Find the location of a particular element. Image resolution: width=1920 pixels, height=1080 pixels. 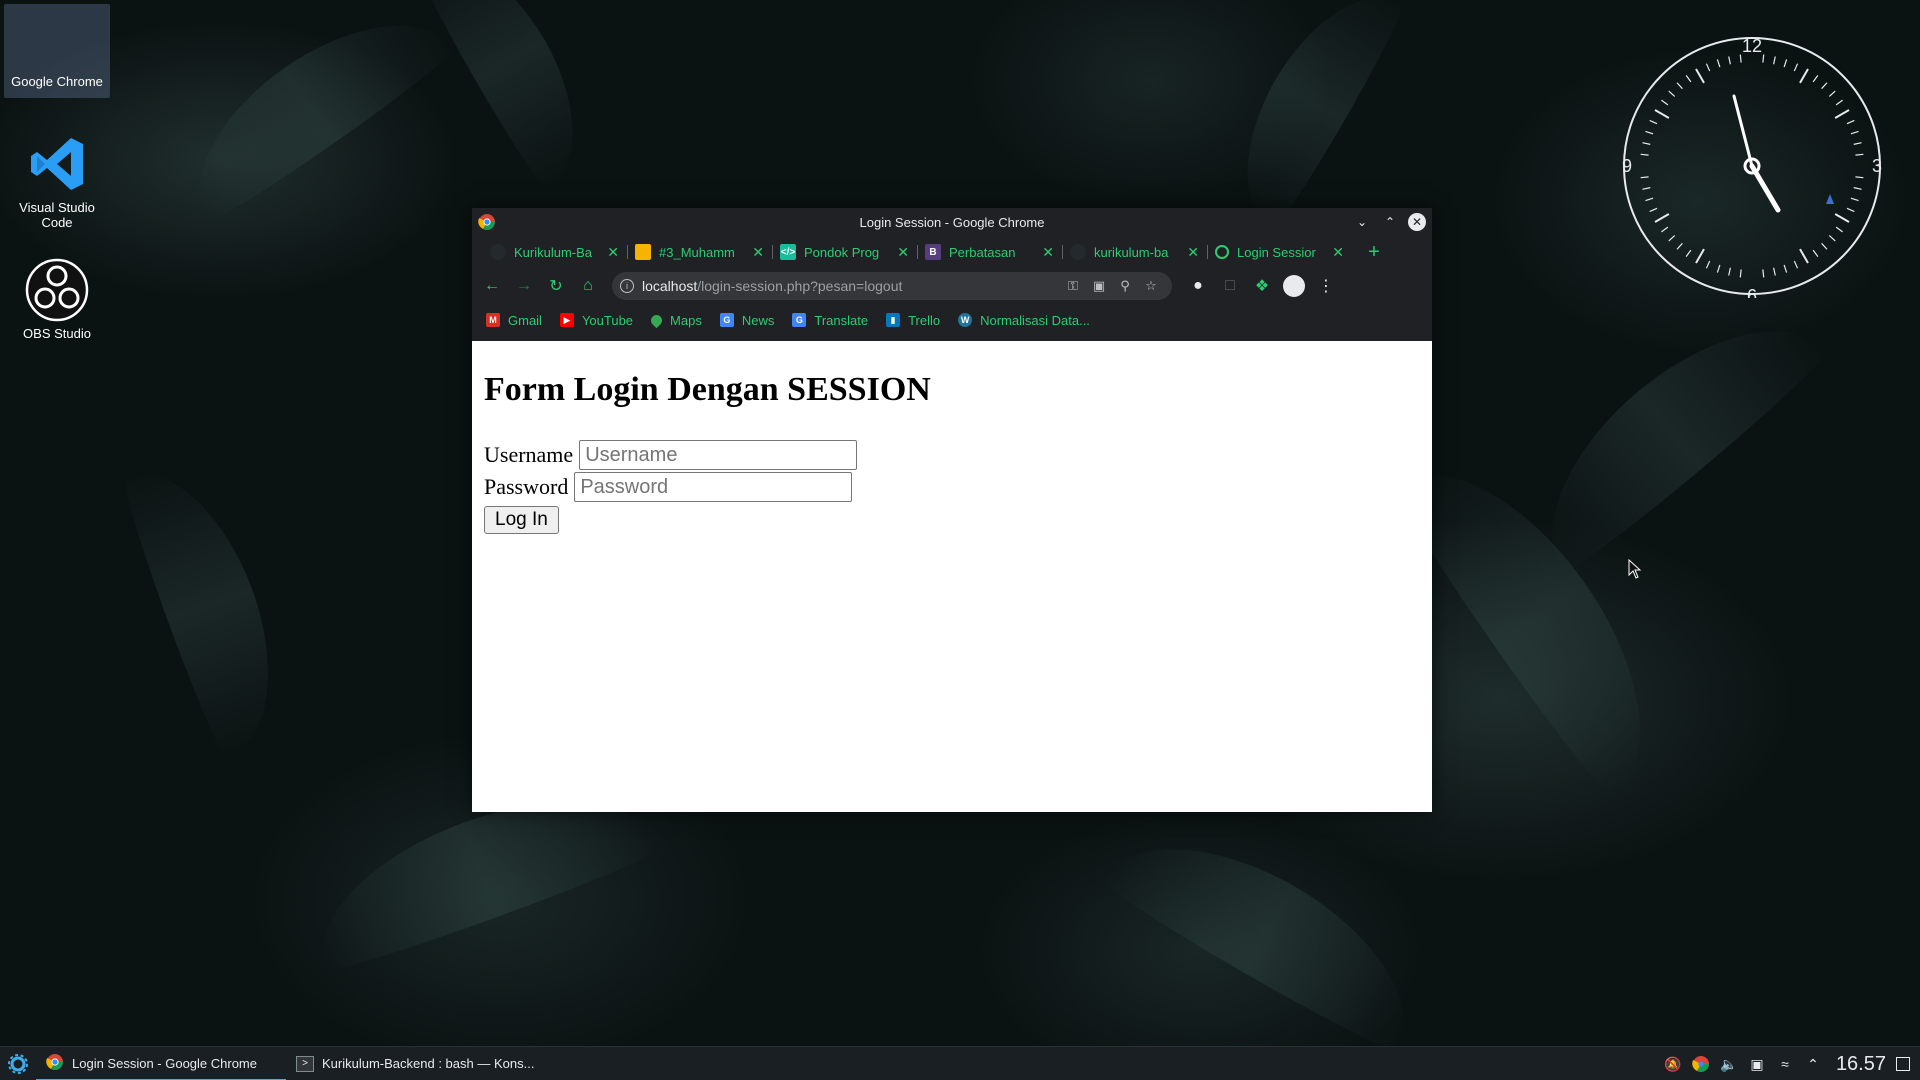

username-row: Username is located at coordinates (952, 455).